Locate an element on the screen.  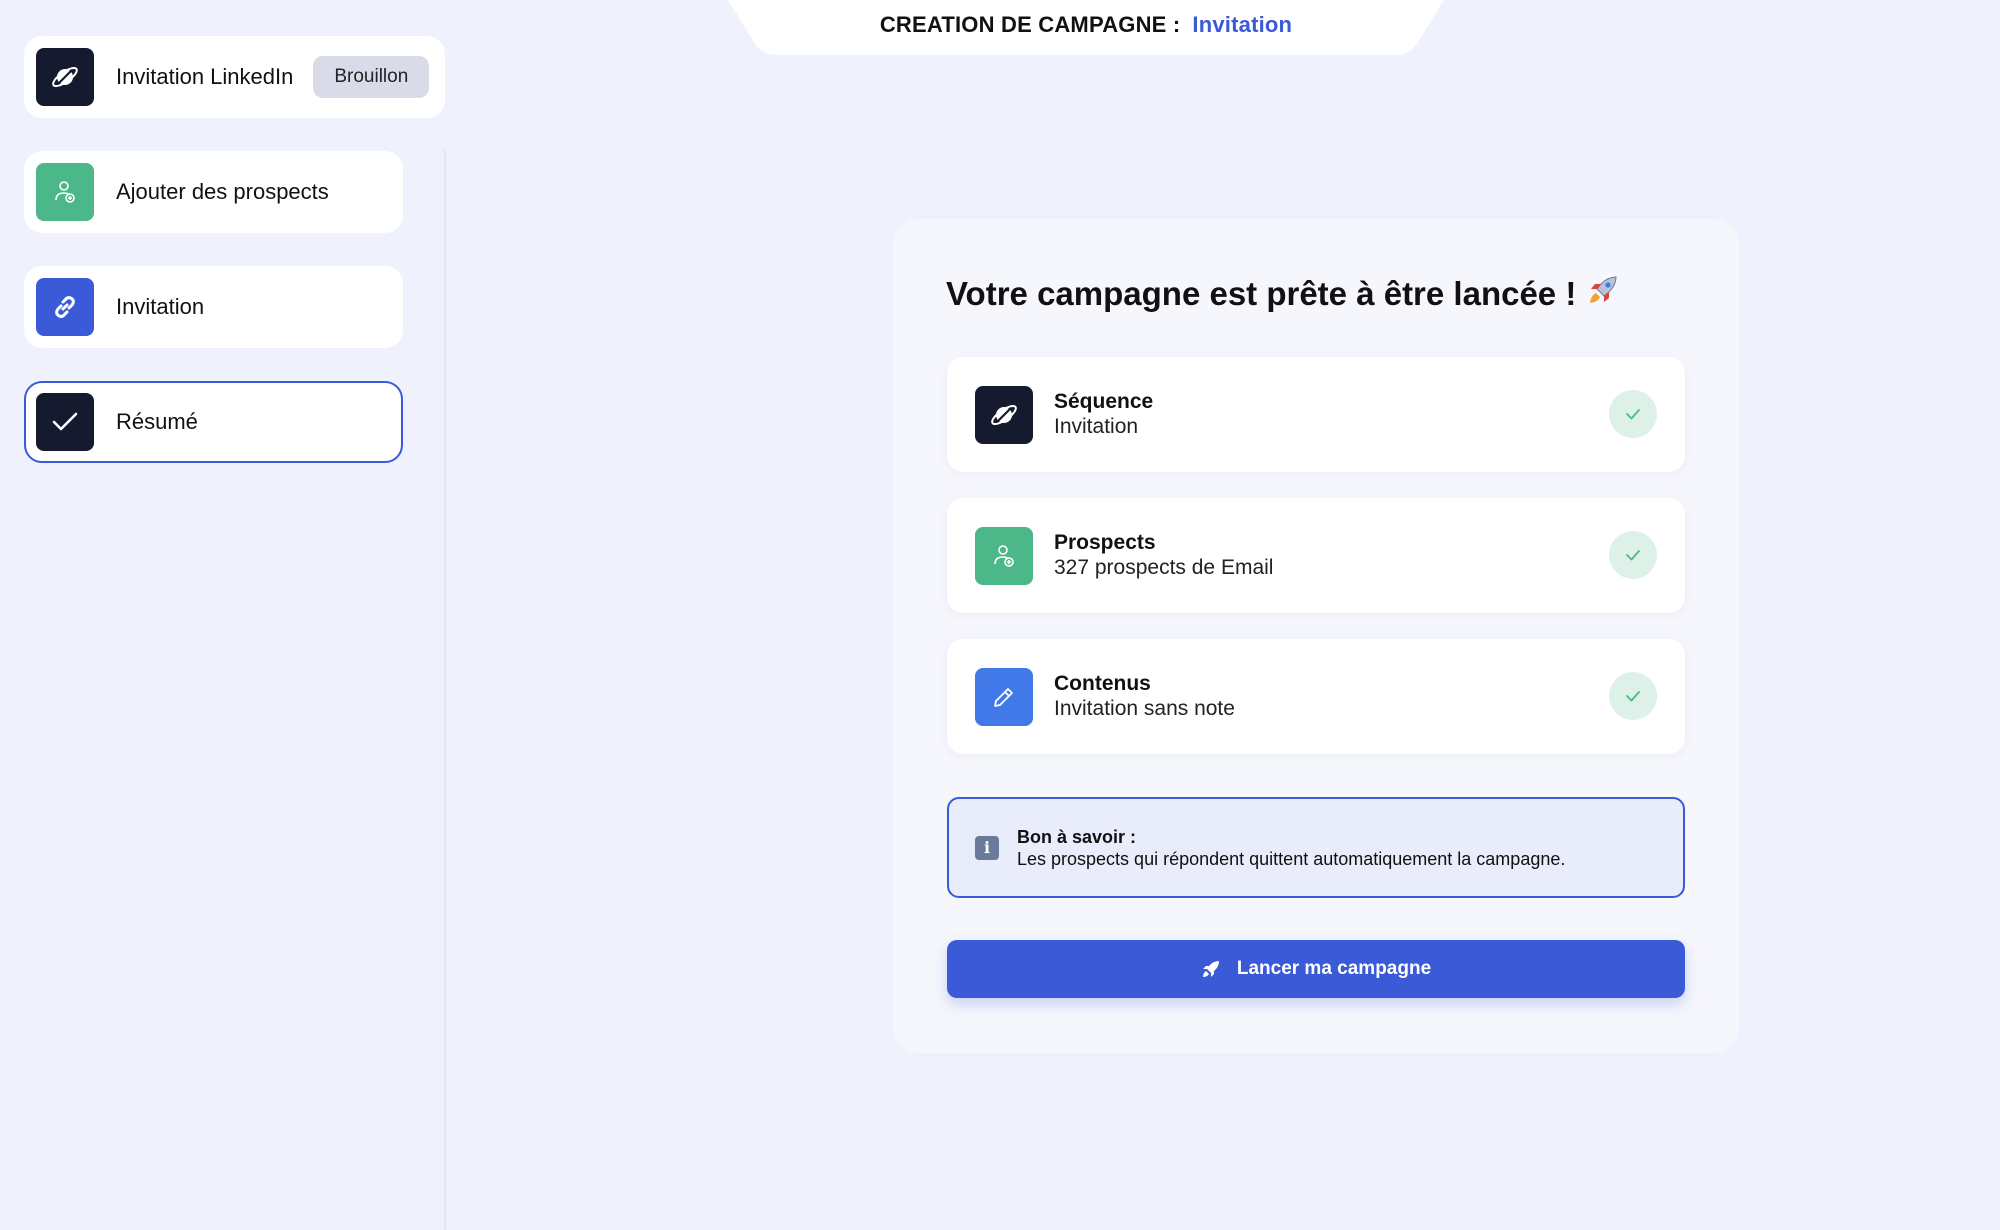
header-campaign-name: Invitation is located at coordinates (1242, 24).